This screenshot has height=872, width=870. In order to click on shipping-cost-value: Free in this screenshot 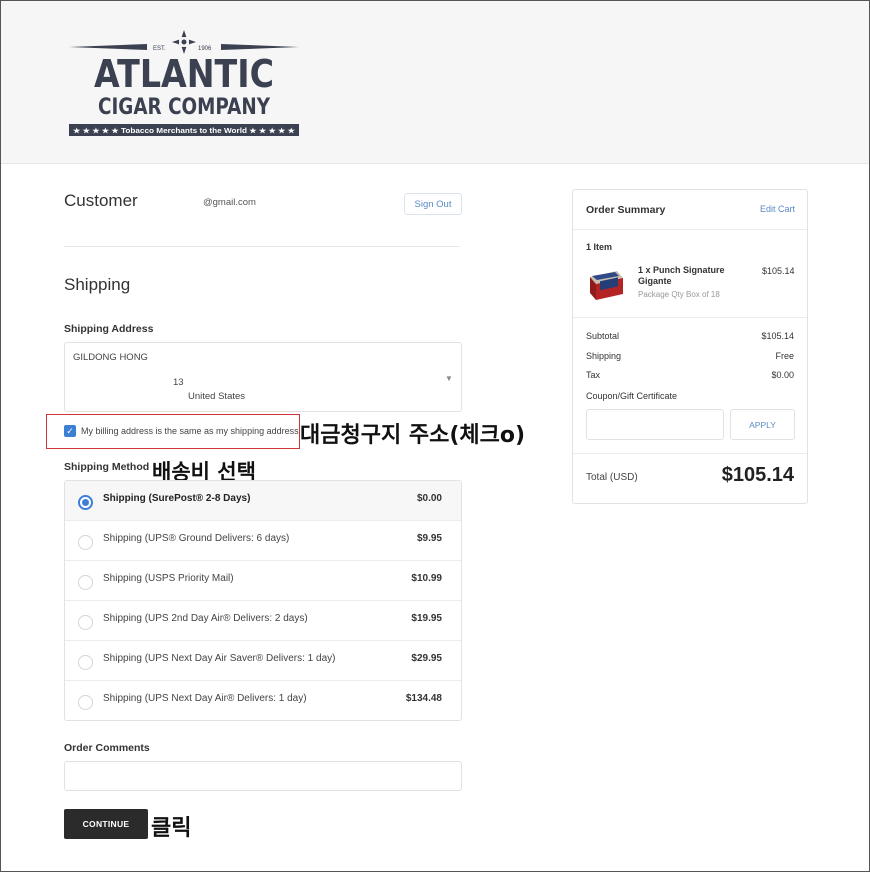, I will do `click(784, 356)`.